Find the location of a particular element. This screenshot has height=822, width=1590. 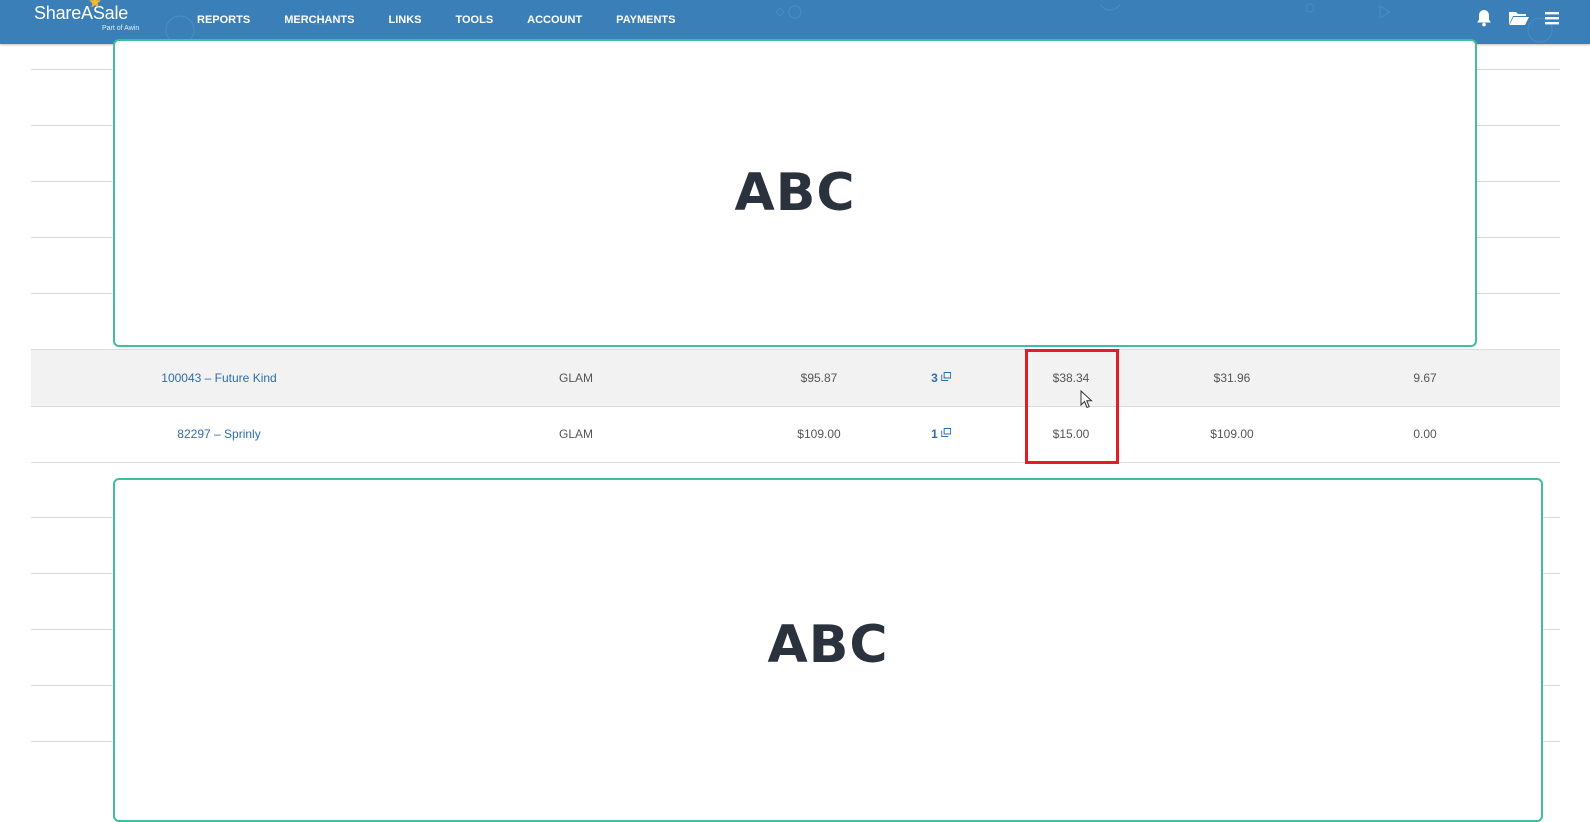

value-cell: 0.00 is located at coordinates (1425, 434).